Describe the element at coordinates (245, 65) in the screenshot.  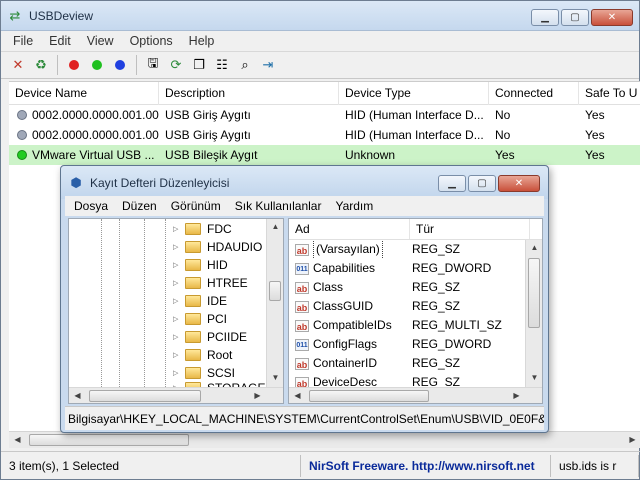
I see `find-icon: ⌕` at that location.